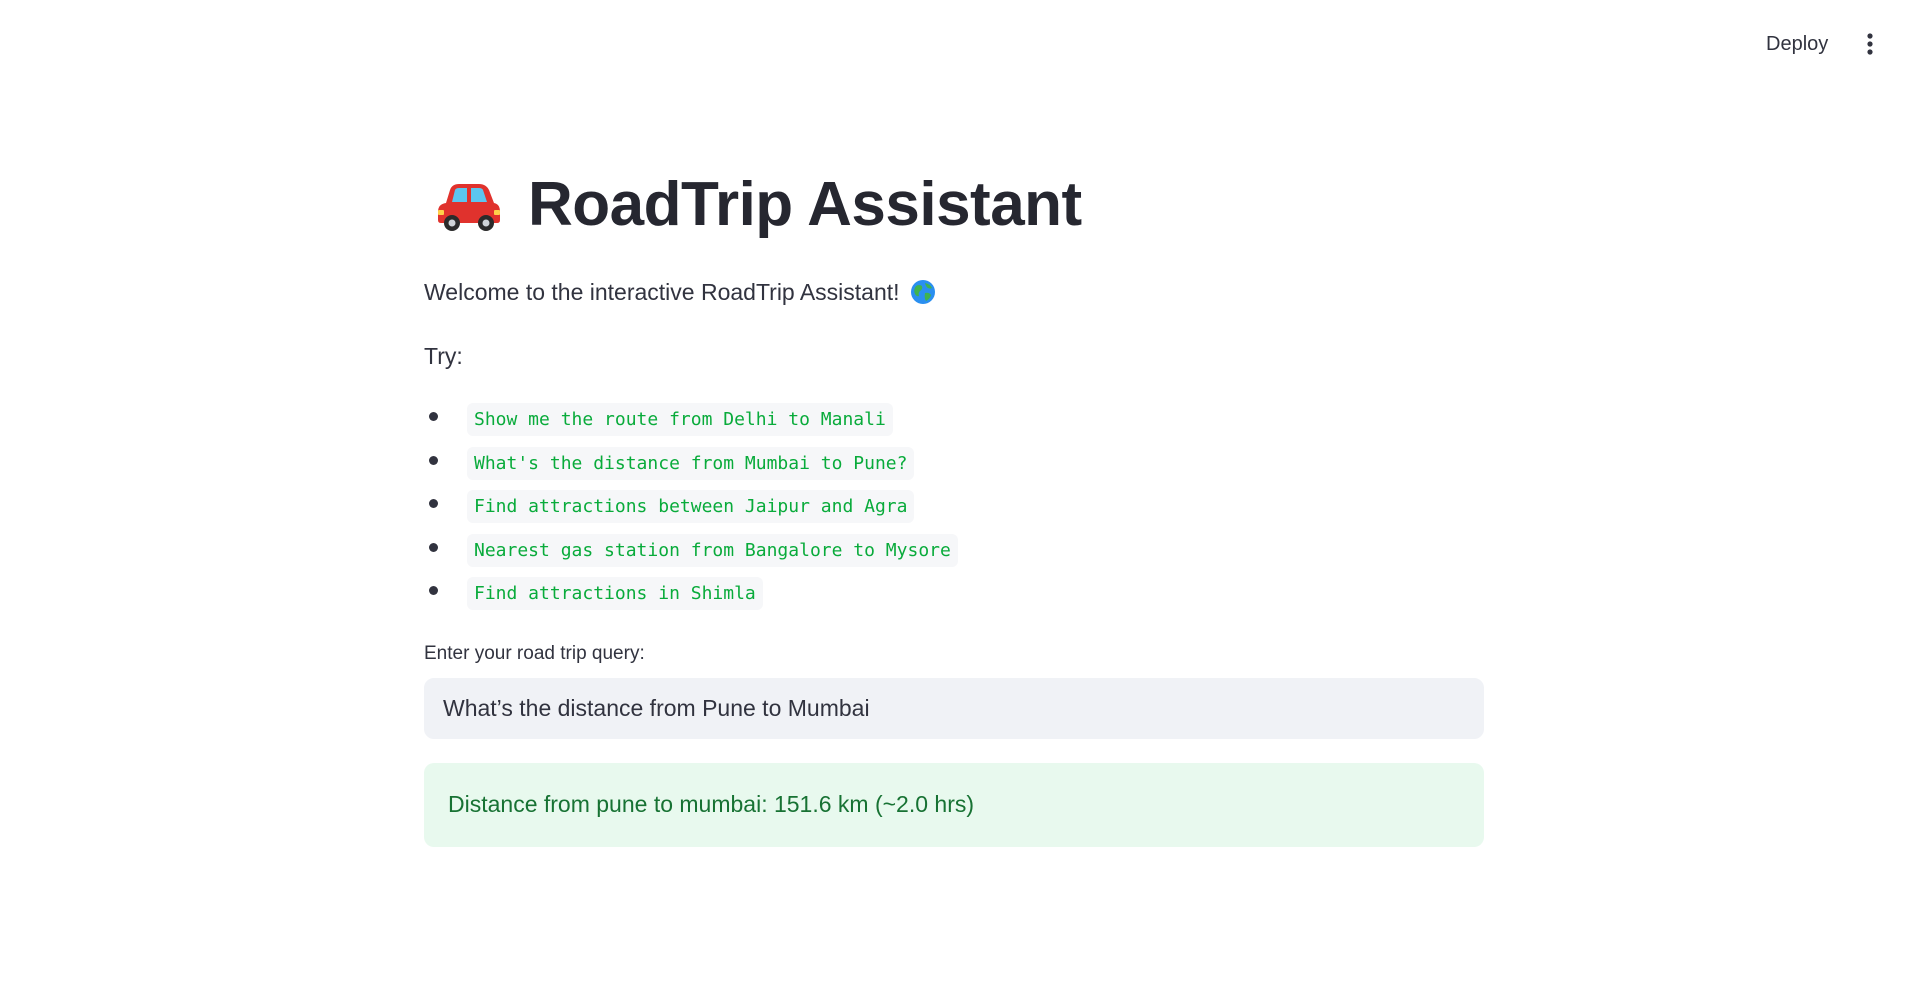  I want to click on list-item: Find attractions in Shimla, so click(954, 594).